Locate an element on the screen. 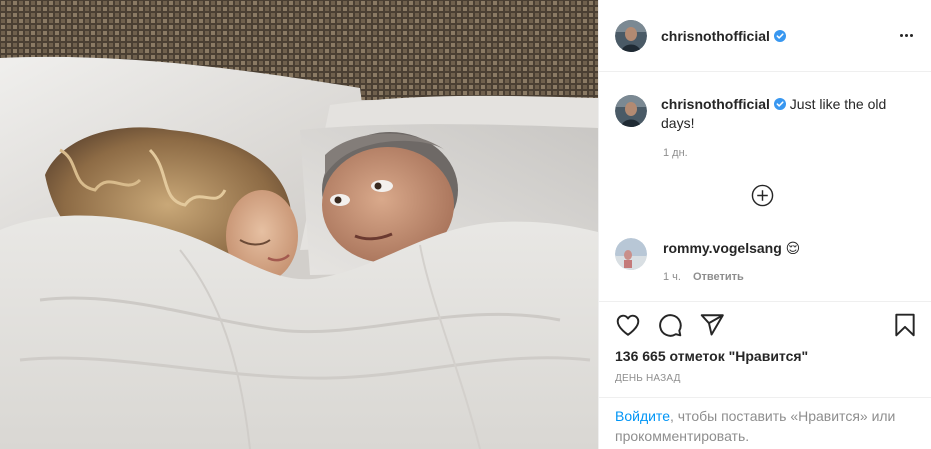  bookmark-icon is located at coordinates (905, 325).